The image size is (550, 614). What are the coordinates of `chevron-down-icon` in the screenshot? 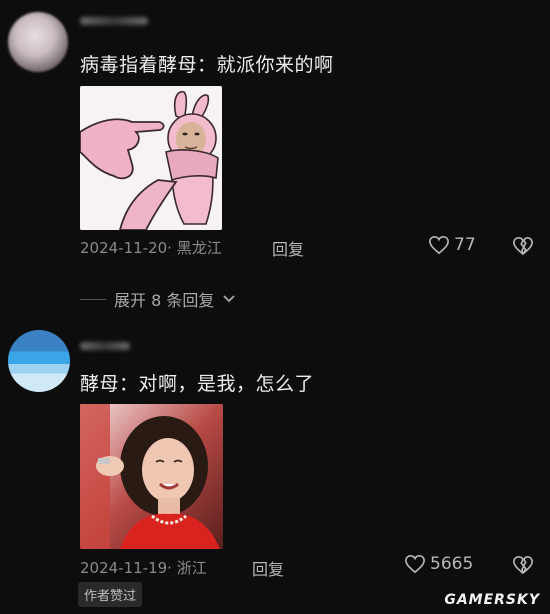 It's located at (229, 299).